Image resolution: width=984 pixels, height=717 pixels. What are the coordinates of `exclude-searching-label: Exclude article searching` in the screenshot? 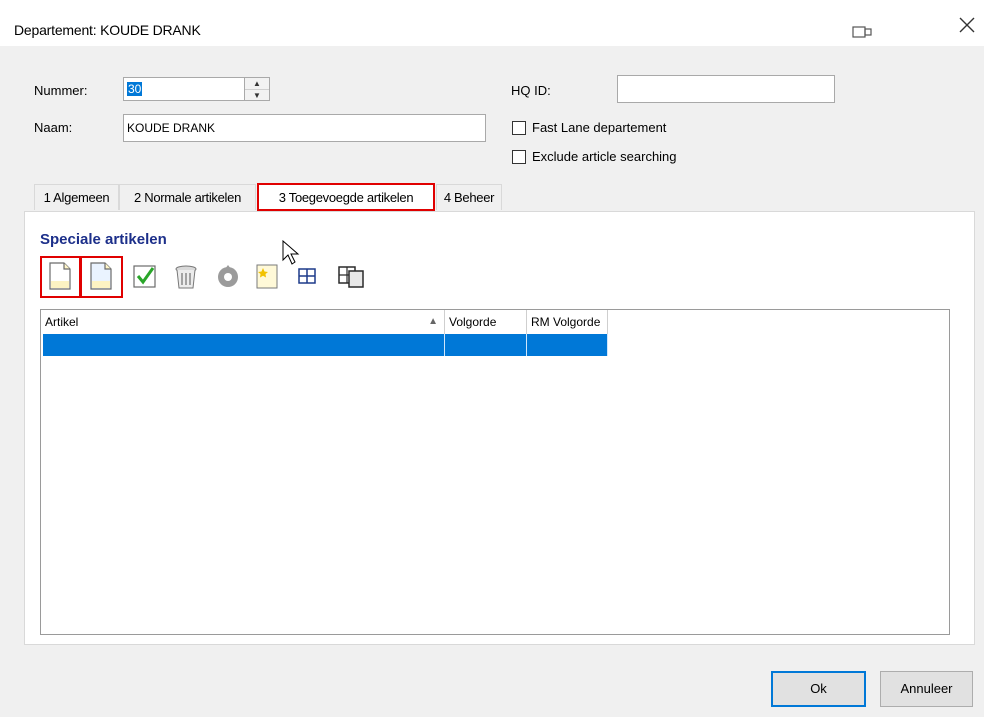 It's located at (604, 156).